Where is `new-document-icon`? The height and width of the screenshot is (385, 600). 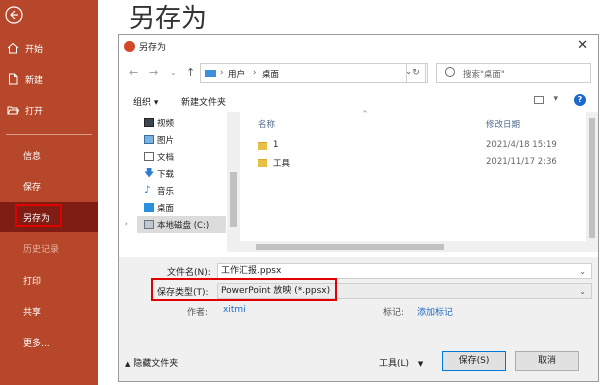
new-document-icon is located at coordinates (13, 79).